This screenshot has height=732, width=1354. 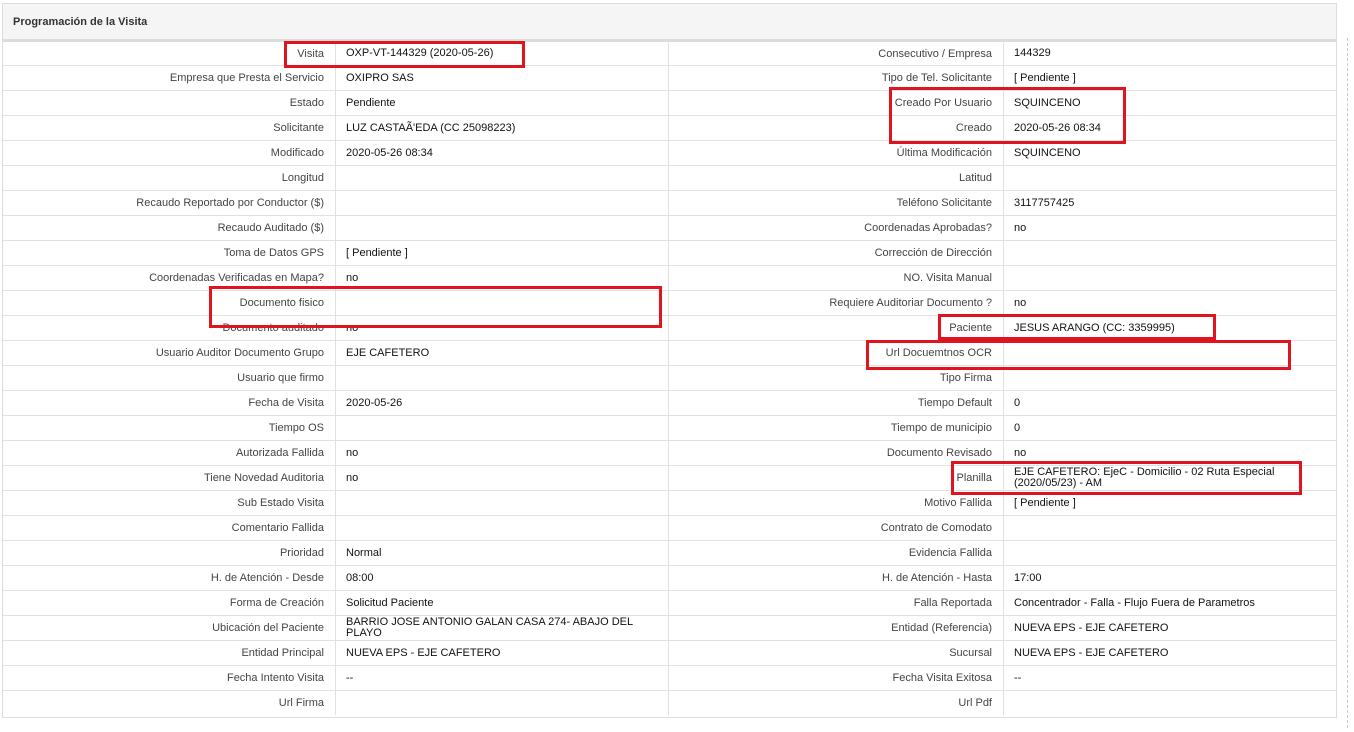 I want to click on documento-revisado-label: Documento Revisado, so click(x=836, y=453).